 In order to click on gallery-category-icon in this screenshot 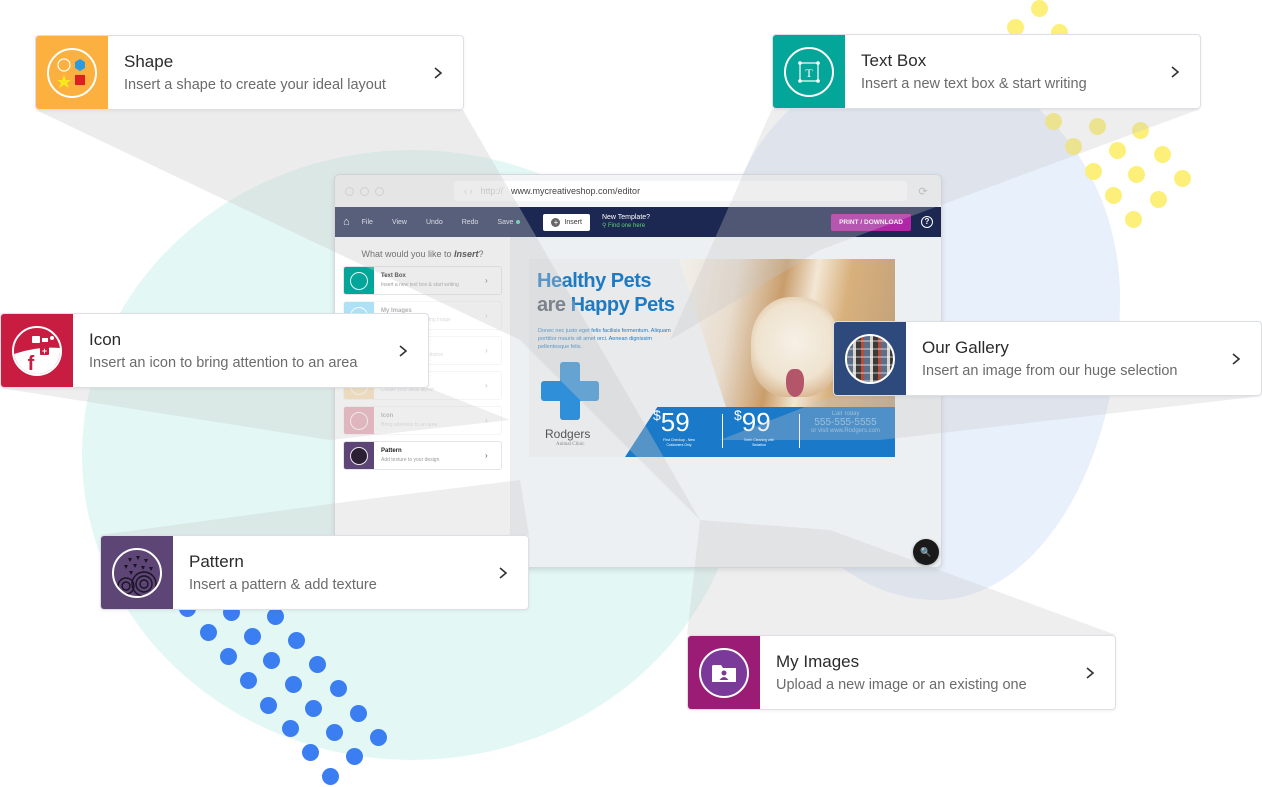, I will do `click(870, 358)`.